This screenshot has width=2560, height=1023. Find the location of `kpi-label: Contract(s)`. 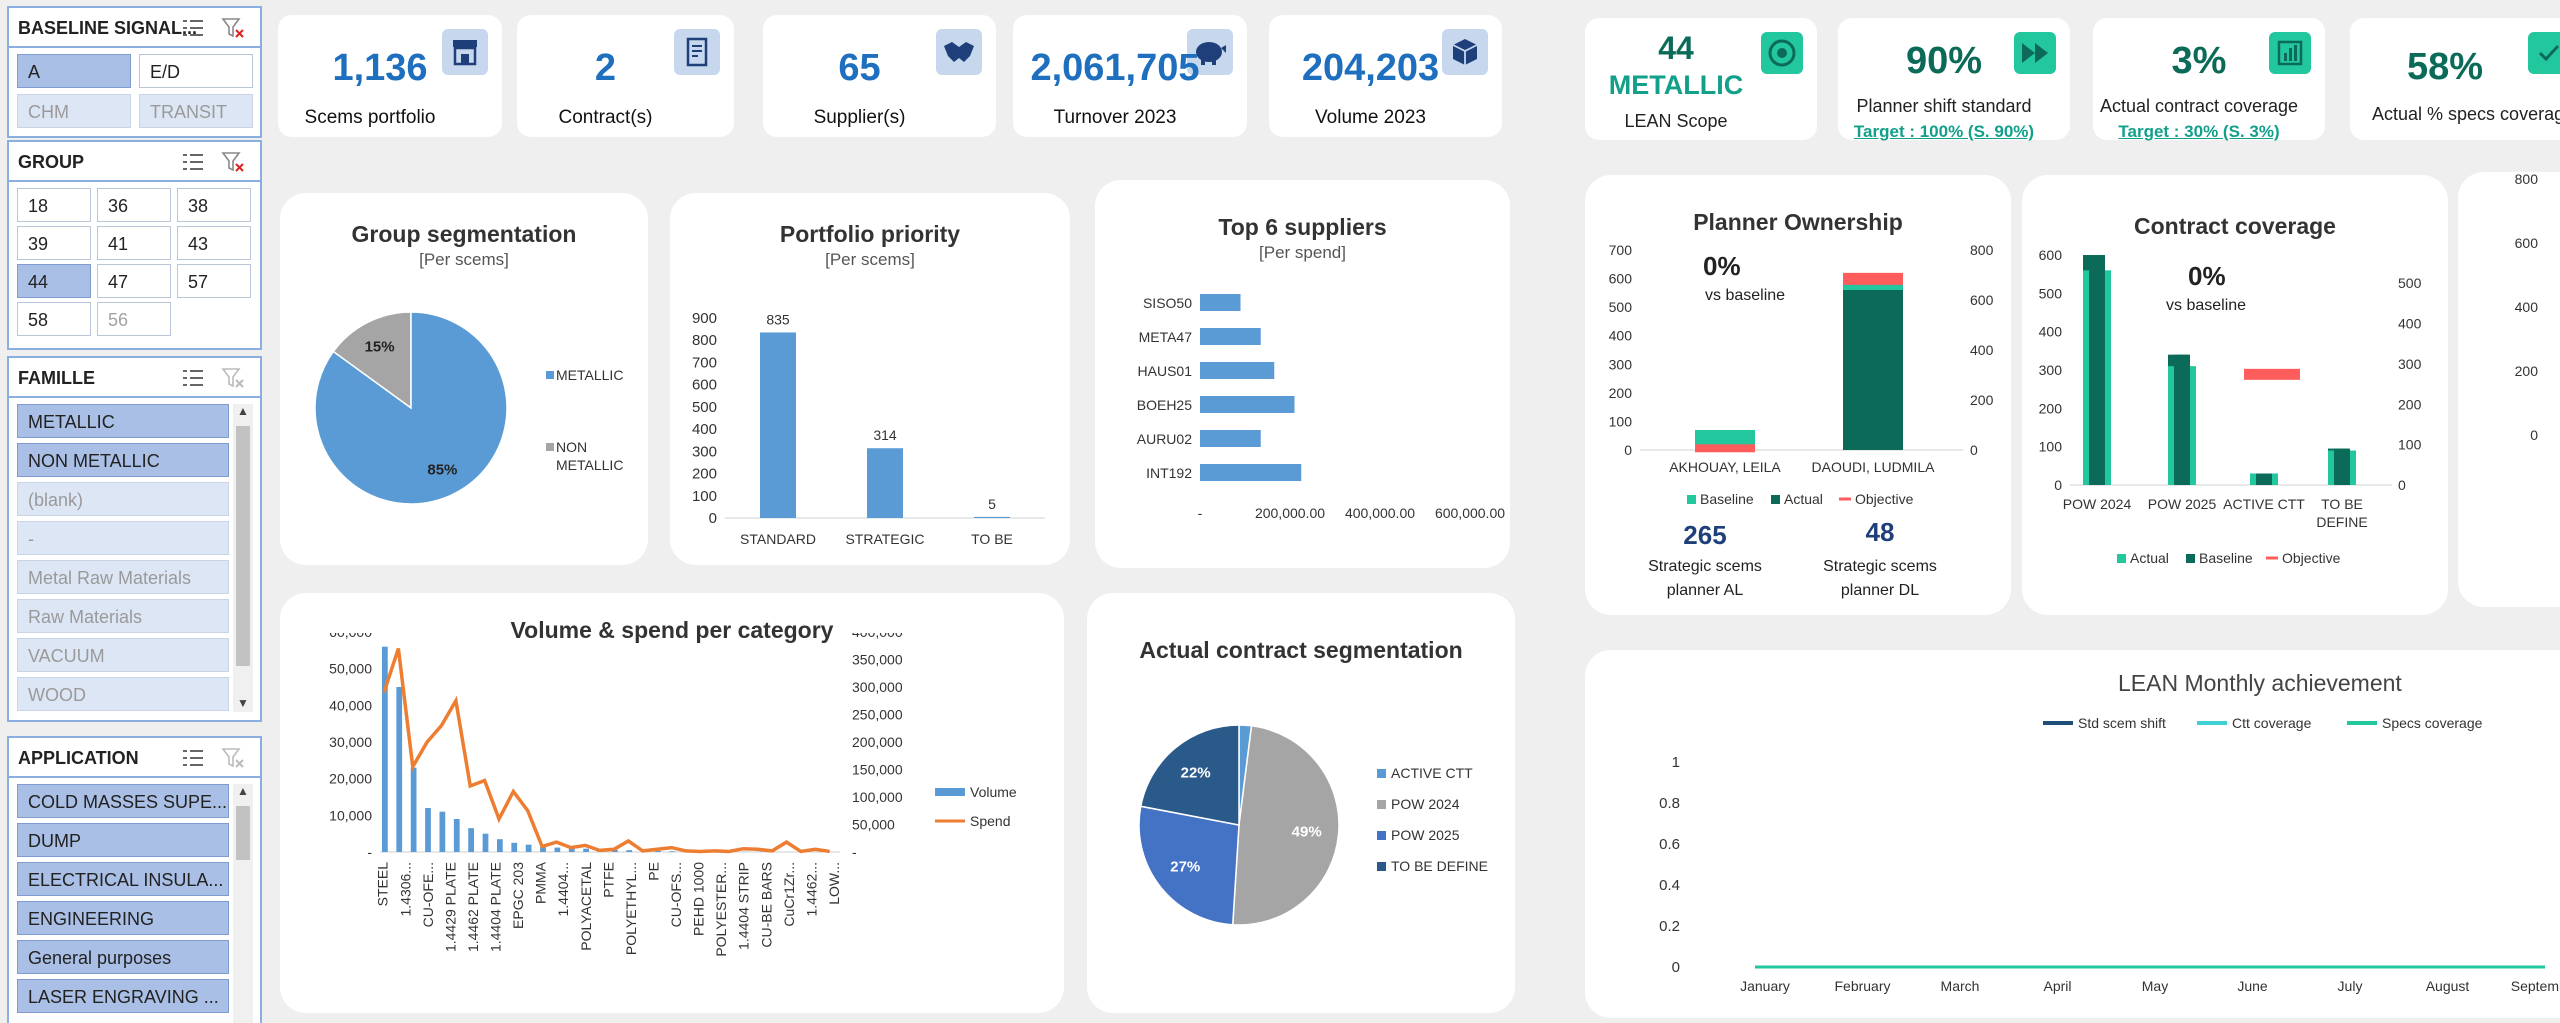

kpi-label: Contract(s) is located at coordinates (605, 117).